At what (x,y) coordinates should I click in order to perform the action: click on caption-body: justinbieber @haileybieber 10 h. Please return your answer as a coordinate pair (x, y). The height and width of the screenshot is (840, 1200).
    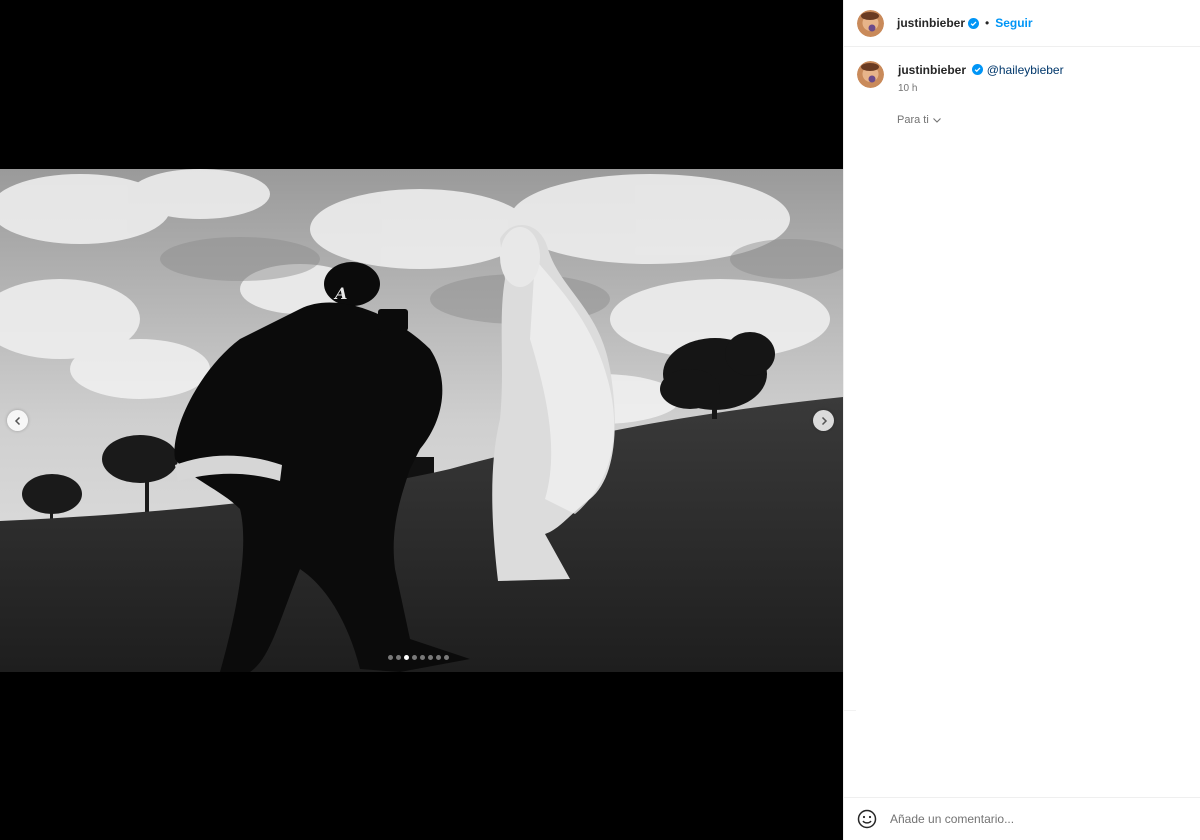
    Looking at the image, I should click on (981, 77).